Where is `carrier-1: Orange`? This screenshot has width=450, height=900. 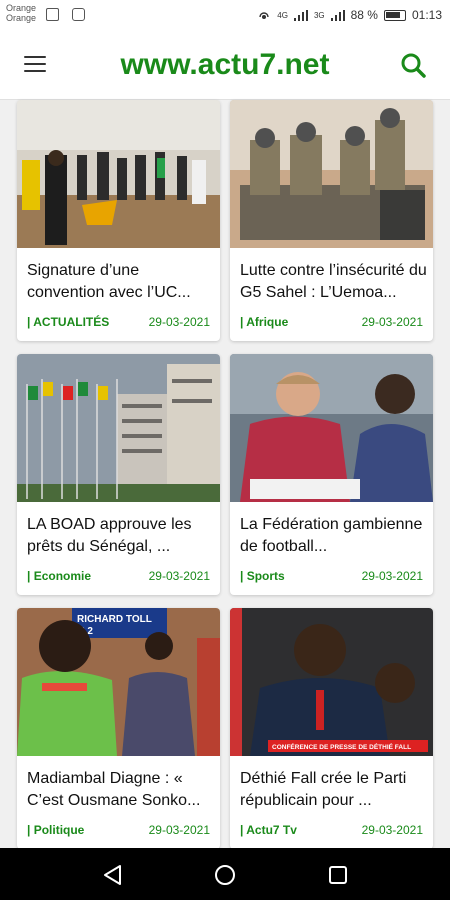 carrier-1: Orange is located at coordinates (21, 8).